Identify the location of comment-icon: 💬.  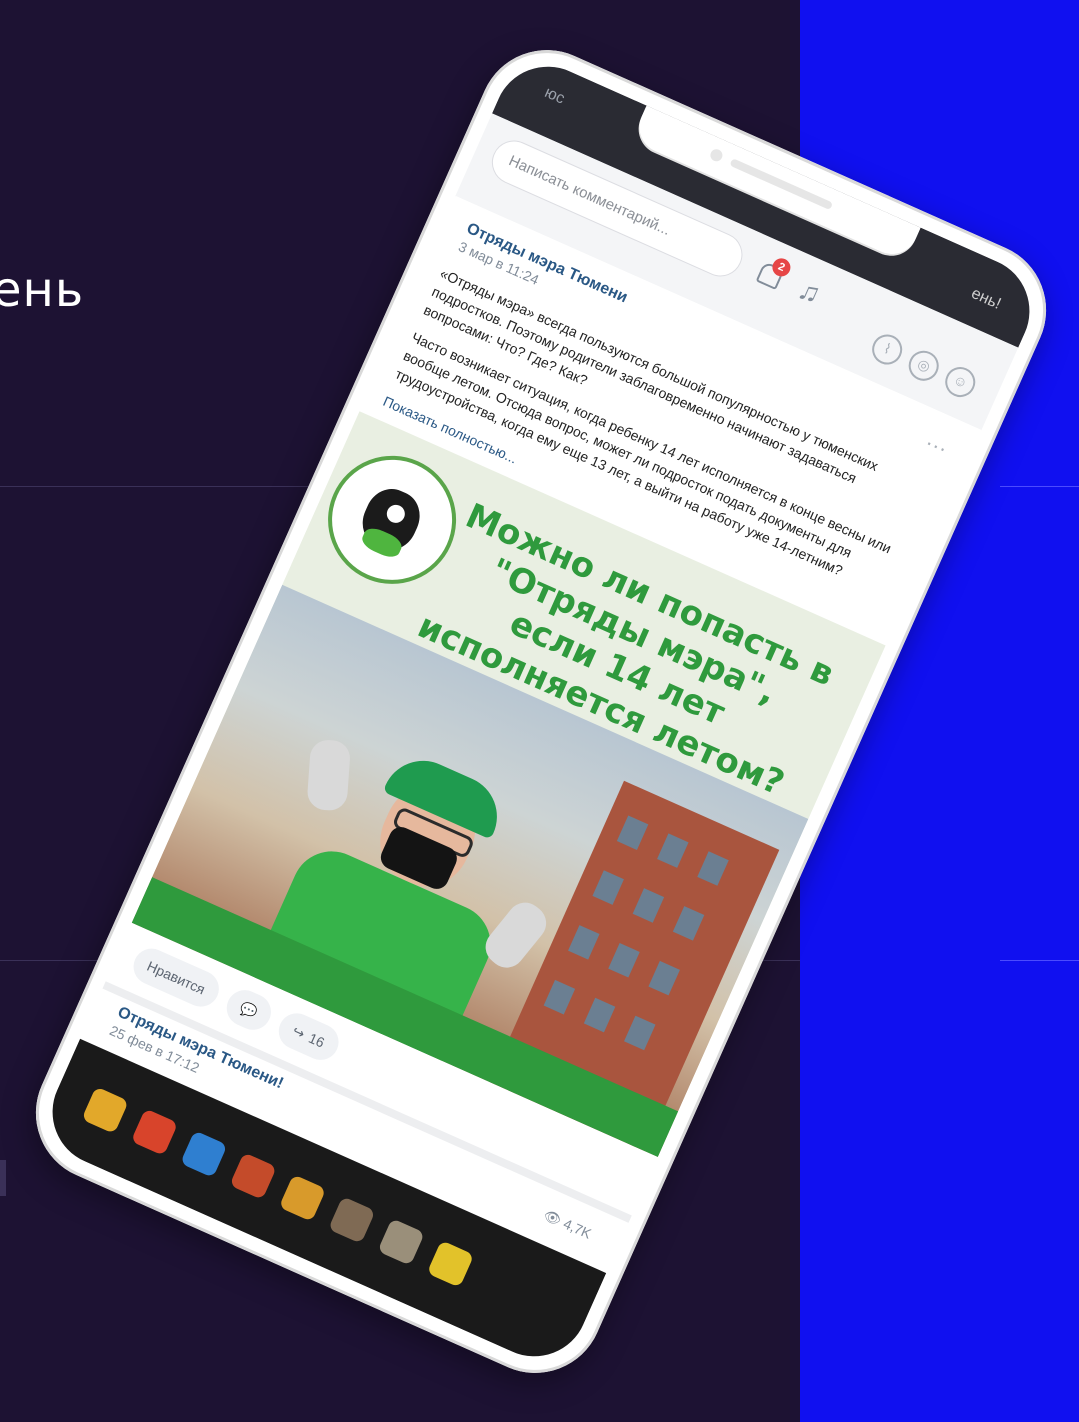
(249, 1009).